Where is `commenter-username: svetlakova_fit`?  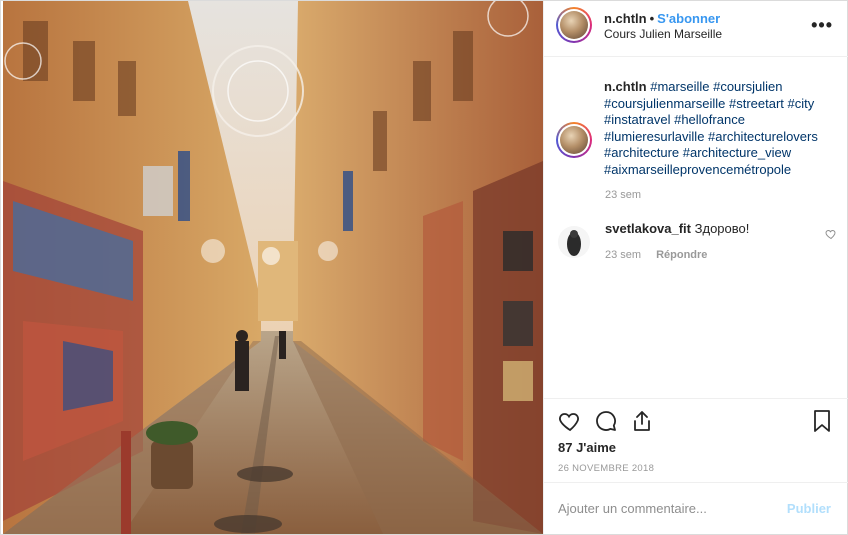
commenter-username: svetlakova_fit is located at coordinates (648, 228).